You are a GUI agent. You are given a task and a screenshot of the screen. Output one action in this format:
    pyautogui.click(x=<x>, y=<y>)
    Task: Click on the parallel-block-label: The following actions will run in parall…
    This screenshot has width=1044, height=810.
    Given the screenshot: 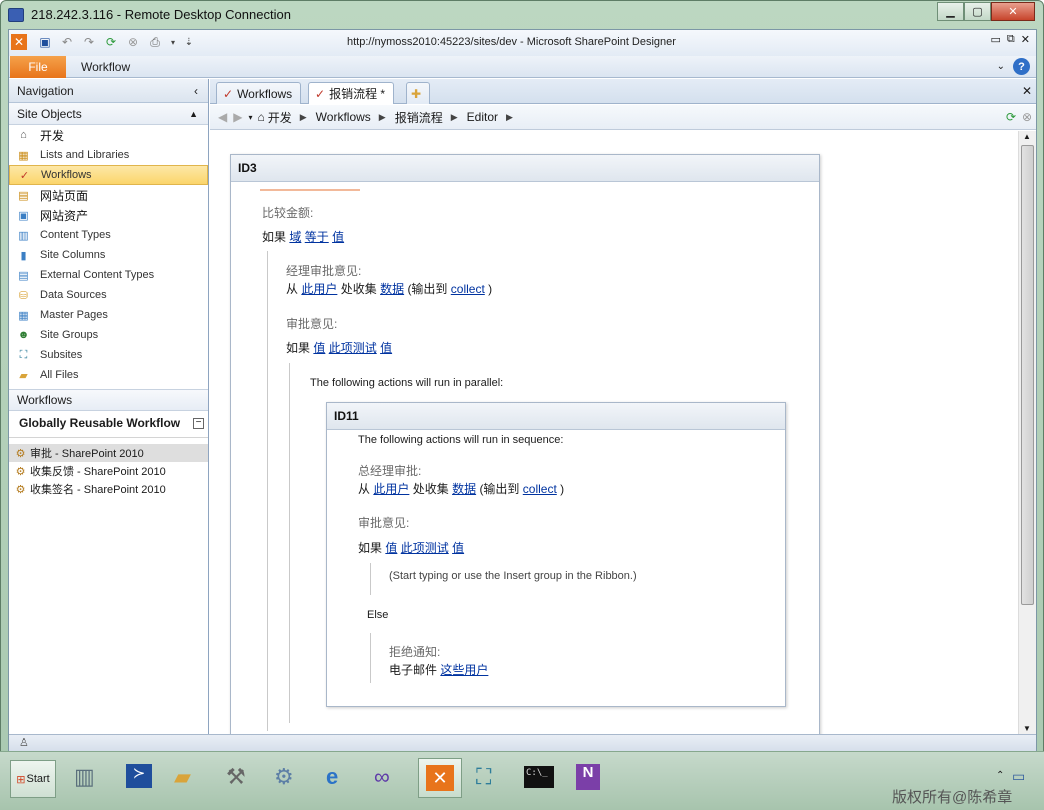 What is the action you would take?
    pyautogui.click(x=406, y=383)
    